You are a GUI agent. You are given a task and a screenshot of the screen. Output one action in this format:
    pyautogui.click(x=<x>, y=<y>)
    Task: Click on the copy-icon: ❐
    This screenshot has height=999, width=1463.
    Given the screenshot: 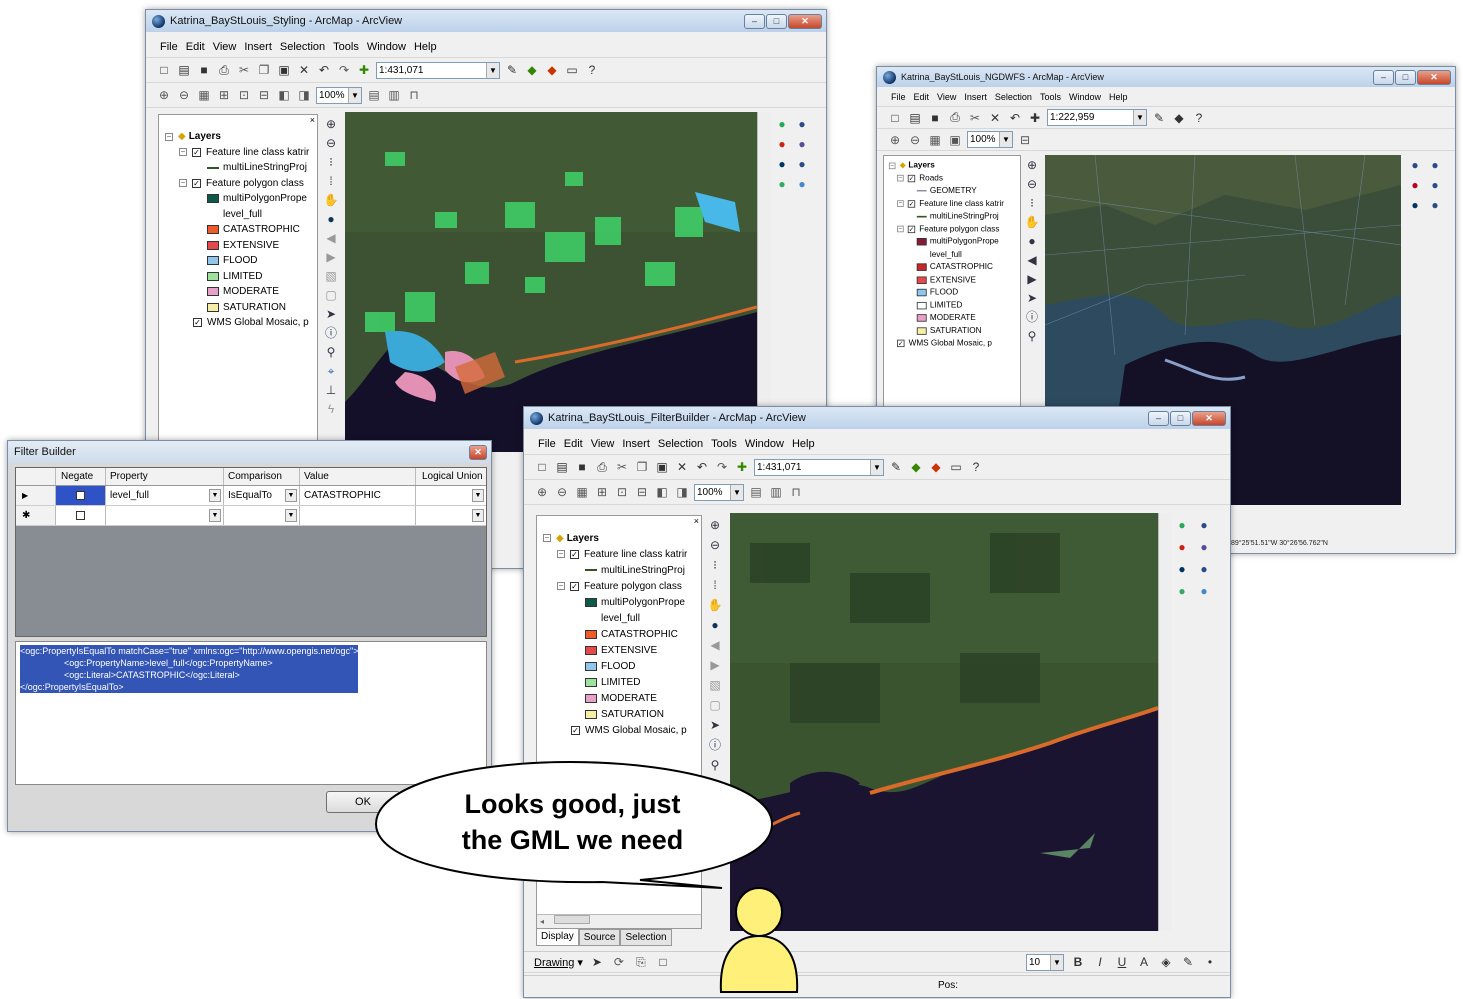 What is the action you would take?
    pyautogui.click(x=642, y=467)
    